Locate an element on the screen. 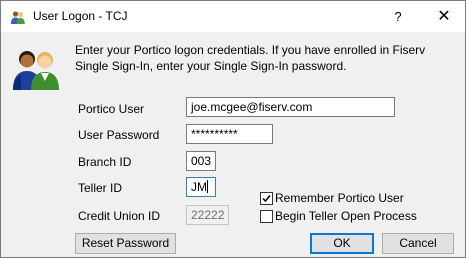  reset-password-button: Reset Password is located at coordinates (125, 243).